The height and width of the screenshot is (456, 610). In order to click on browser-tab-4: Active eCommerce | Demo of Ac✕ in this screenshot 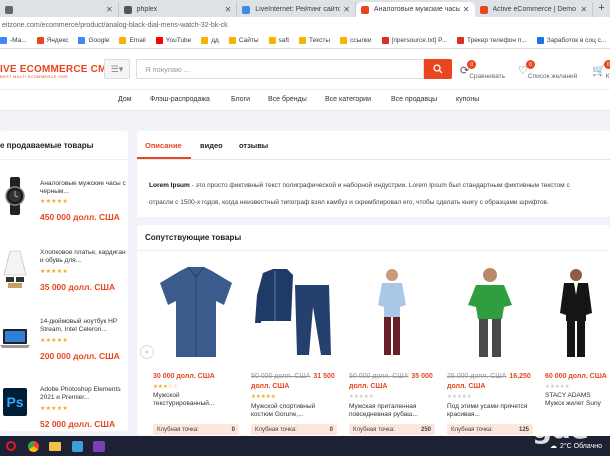, I will do `click(534, 9)`.